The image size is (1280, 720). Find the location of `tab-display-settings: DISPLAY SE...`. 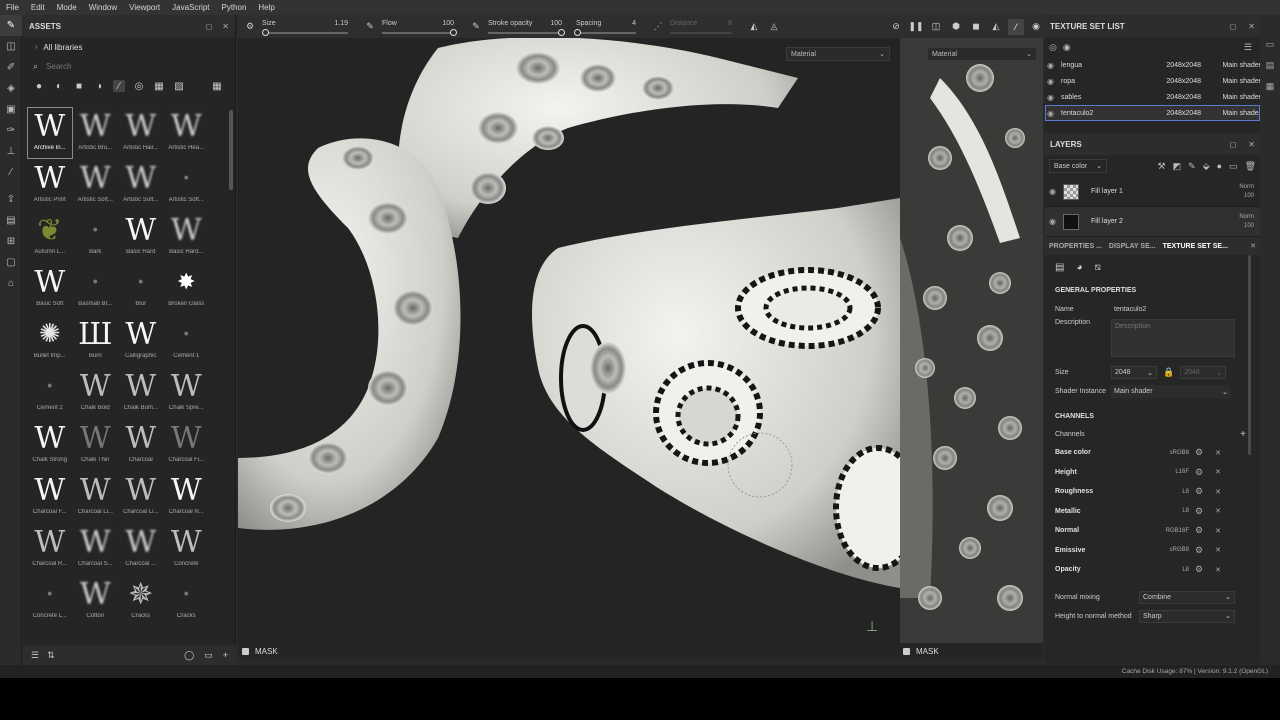

tab-display-settings: DISPLAY SE... is located at coordinates (1132, 246).